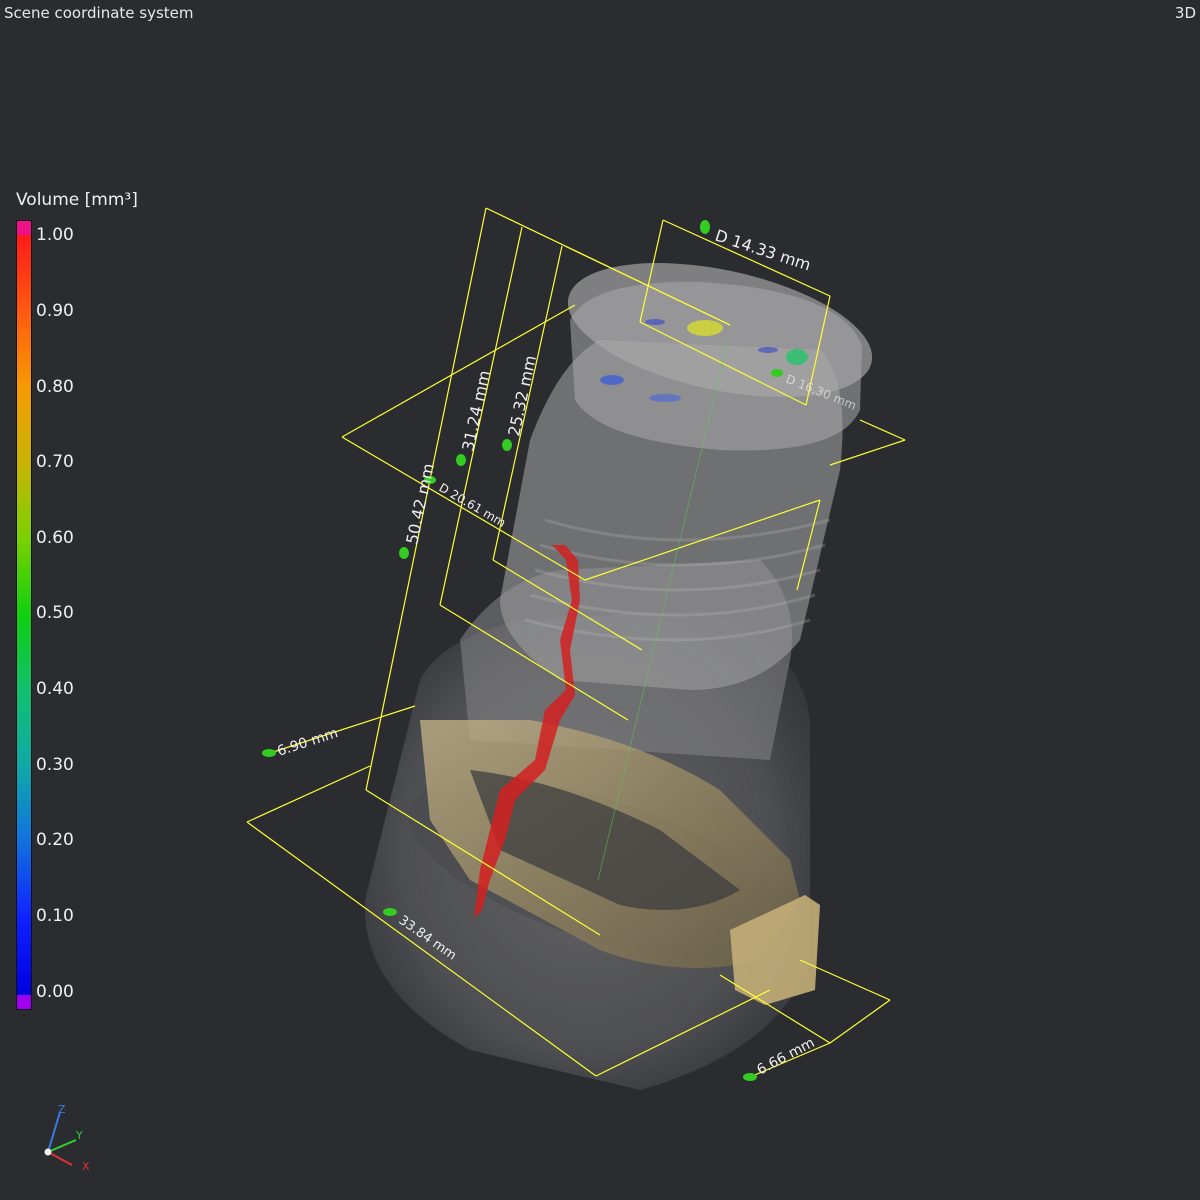 The height and width of the screenshot is (1200, 1200). I want to click on legend-tick: 0.60, so click(55, 538).